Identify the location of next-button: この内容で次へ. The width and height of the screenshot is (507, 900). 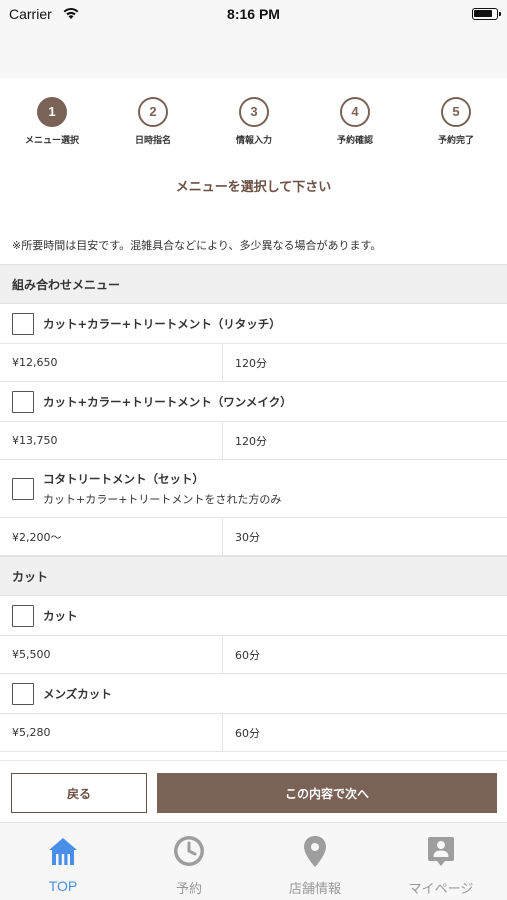
(327, 793).